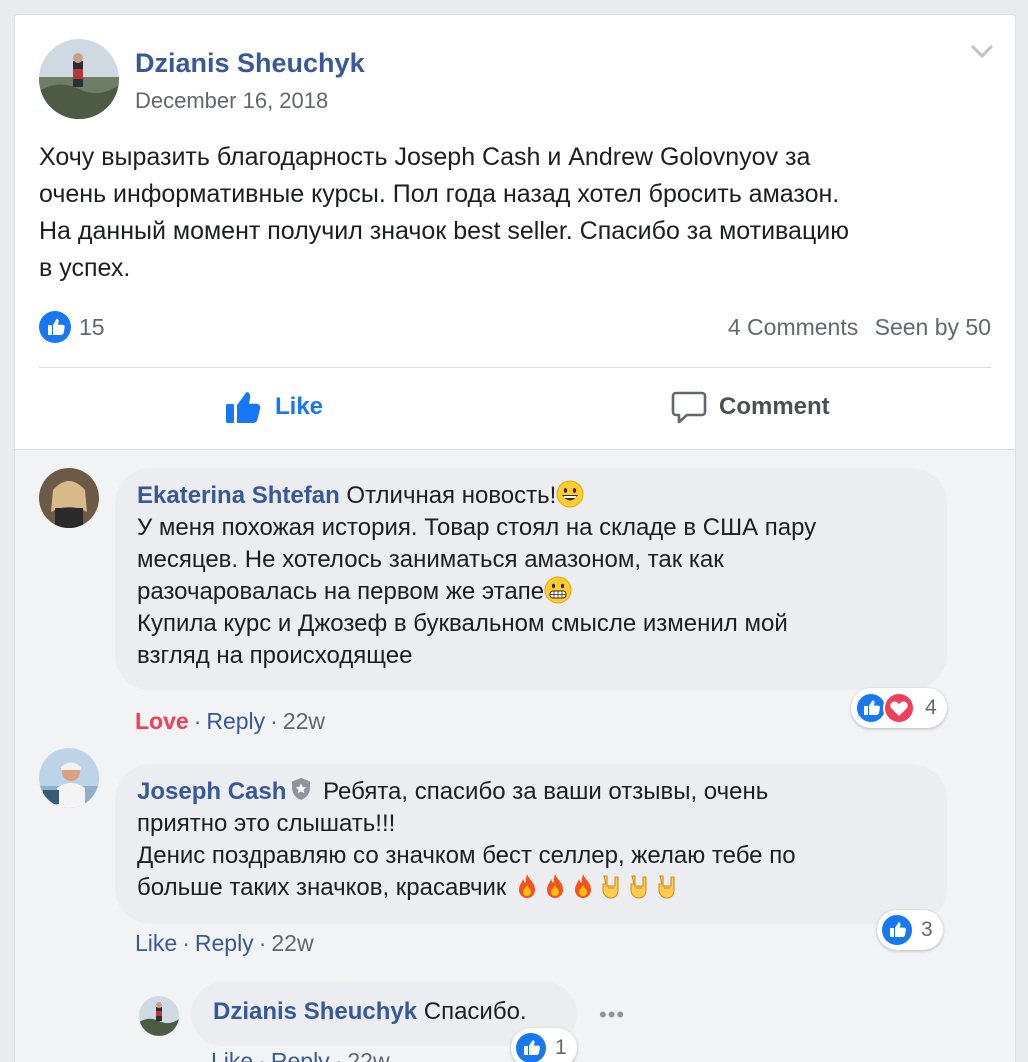  I want to click on comments-count: 4 Comments, so click(793, 327).